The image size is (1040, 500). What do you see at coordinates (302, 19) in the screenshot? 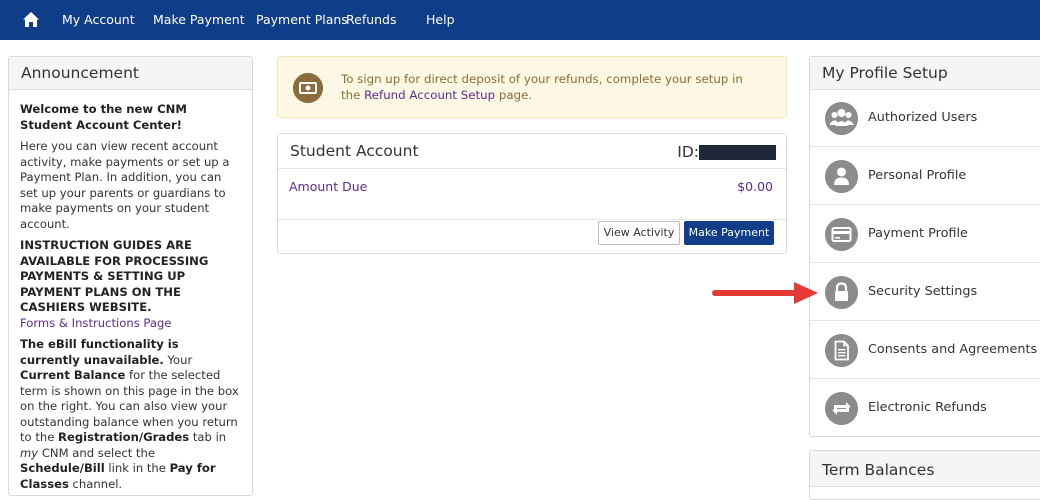
I see `nav-payment-plans: Payment Plans` at bounding box center [302, 19].